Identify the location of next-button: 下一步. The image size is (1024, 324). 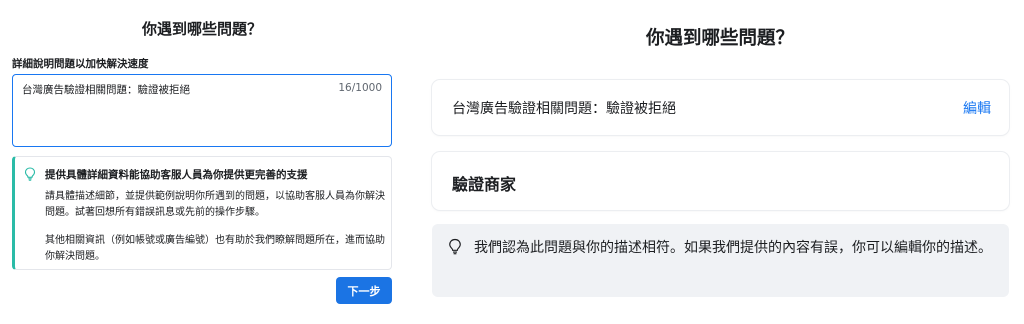
(364, 290).